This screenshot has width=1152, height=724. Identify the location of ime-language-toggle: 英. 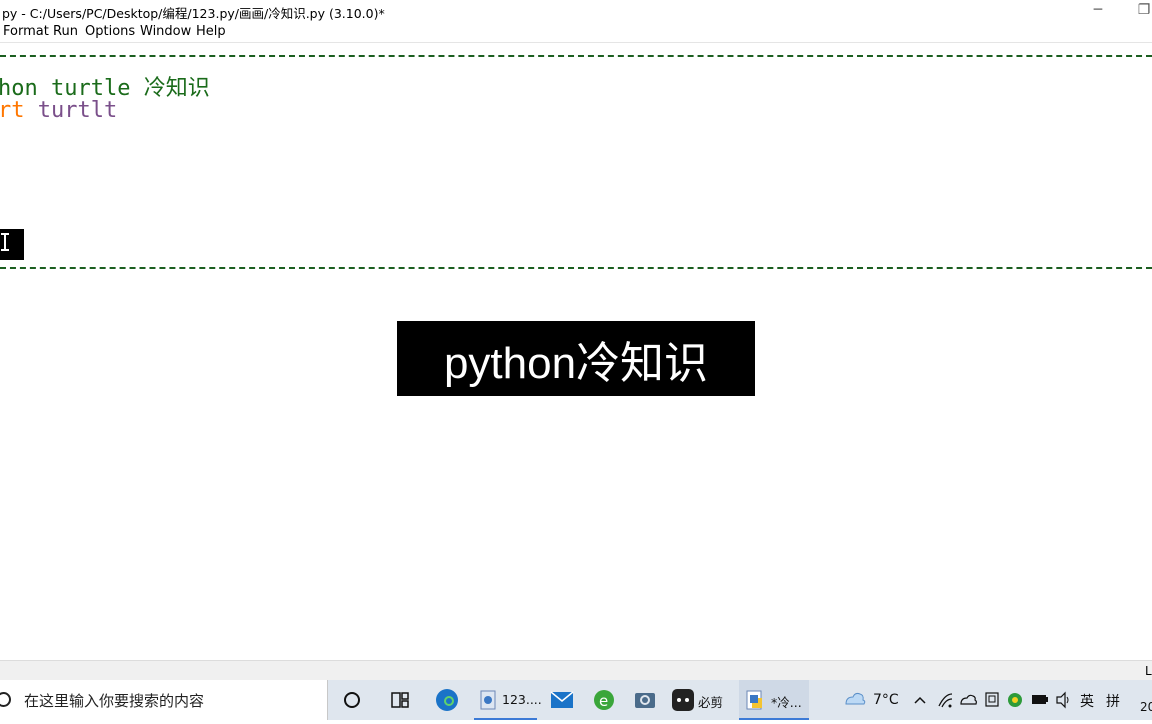
(1088, 700).